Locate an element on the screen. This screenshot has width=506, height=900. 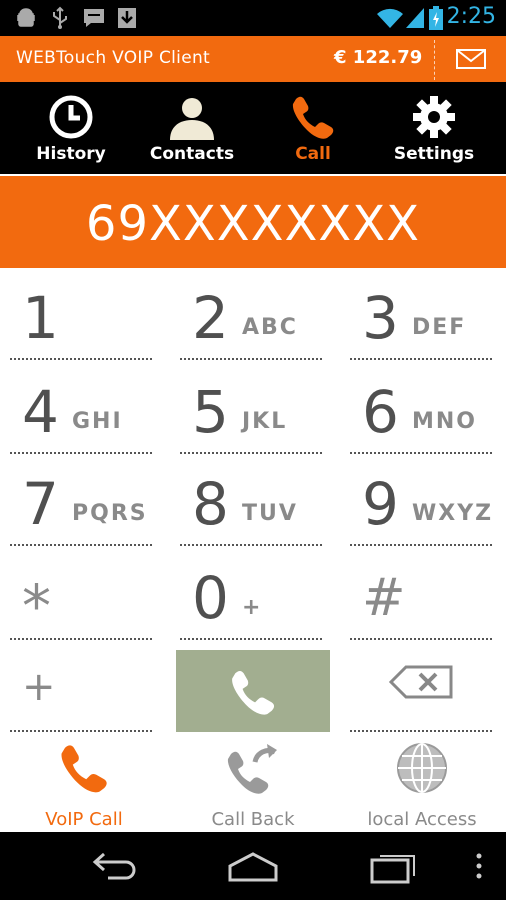
tab-settings: Settings is located at coordinates (434, 128).